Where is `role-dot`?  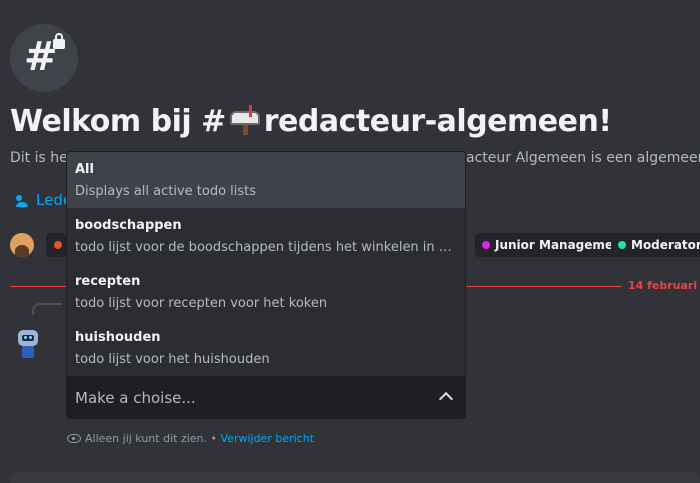 role-dot is located at coordinates (58, 245).